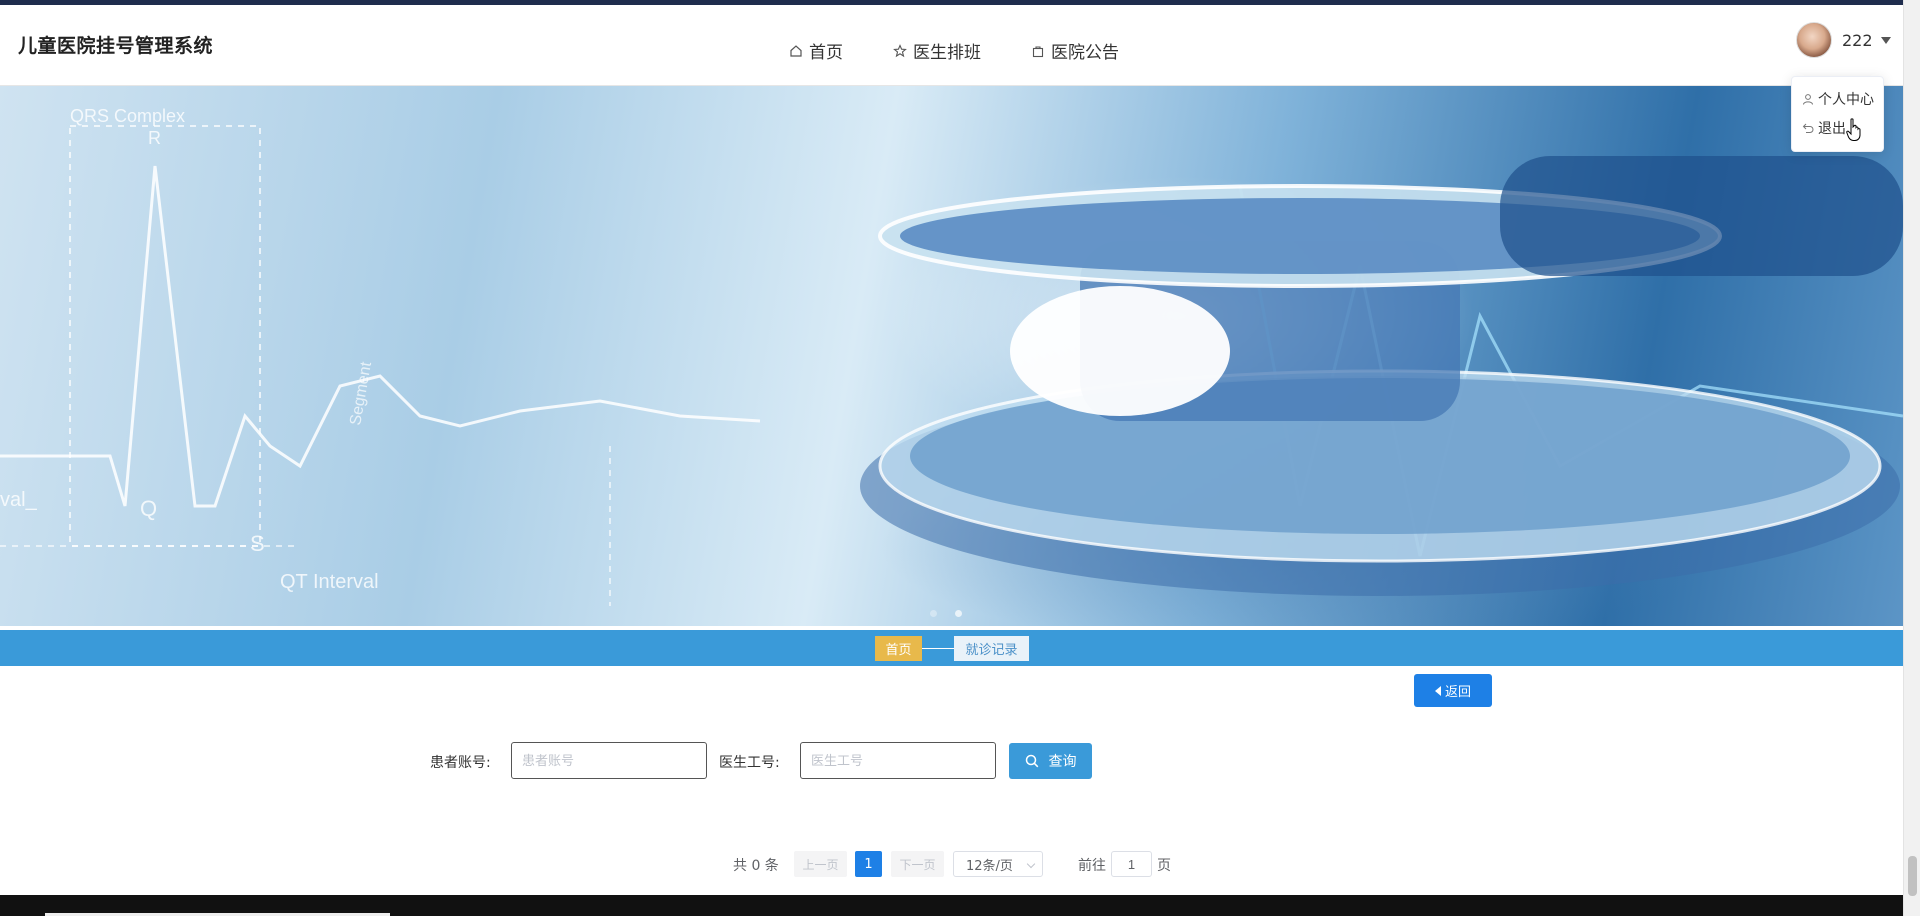  Describe the element at coordinates (609, 760) in the screenshot. I see `patient-account-input` at that location.